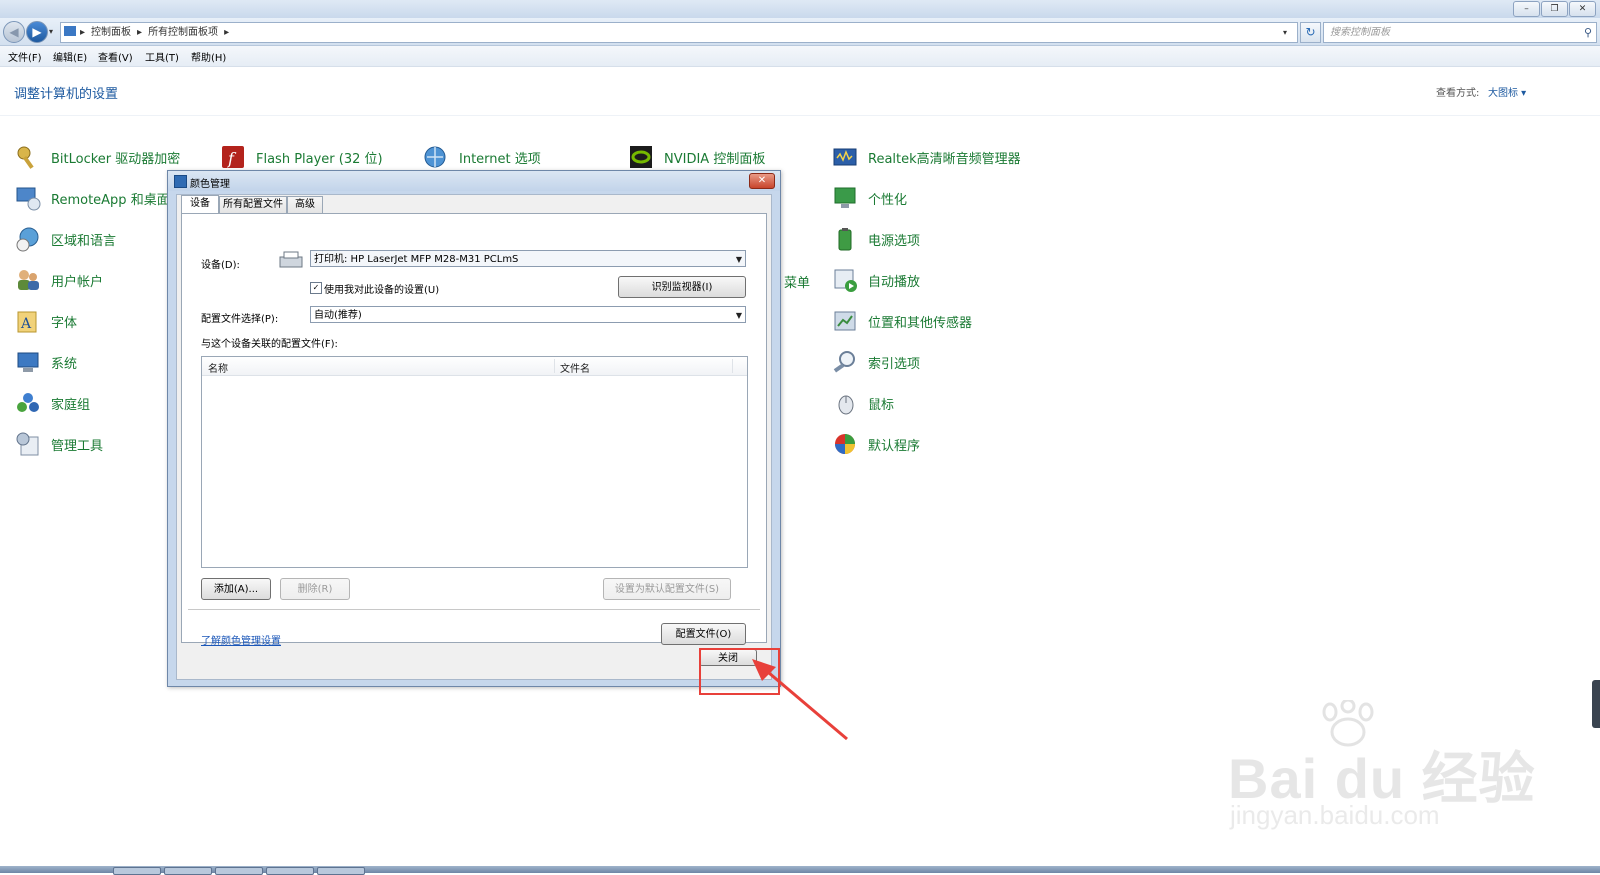 This screenshot has height=875, width=1600. What do you see at coordinates (845, 321) in the screenshot?
I see `location-sensors-icon` at bounding box center [845, 321].